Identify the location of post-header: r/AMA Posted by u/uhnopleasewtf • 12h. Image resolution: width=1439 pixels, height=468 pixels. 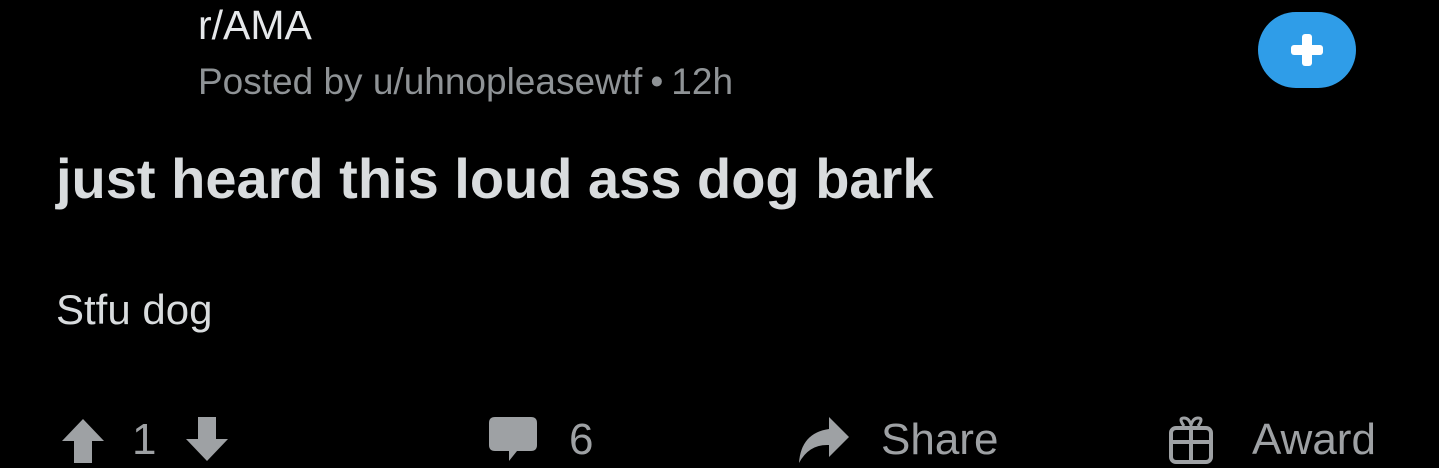
(465, 52).